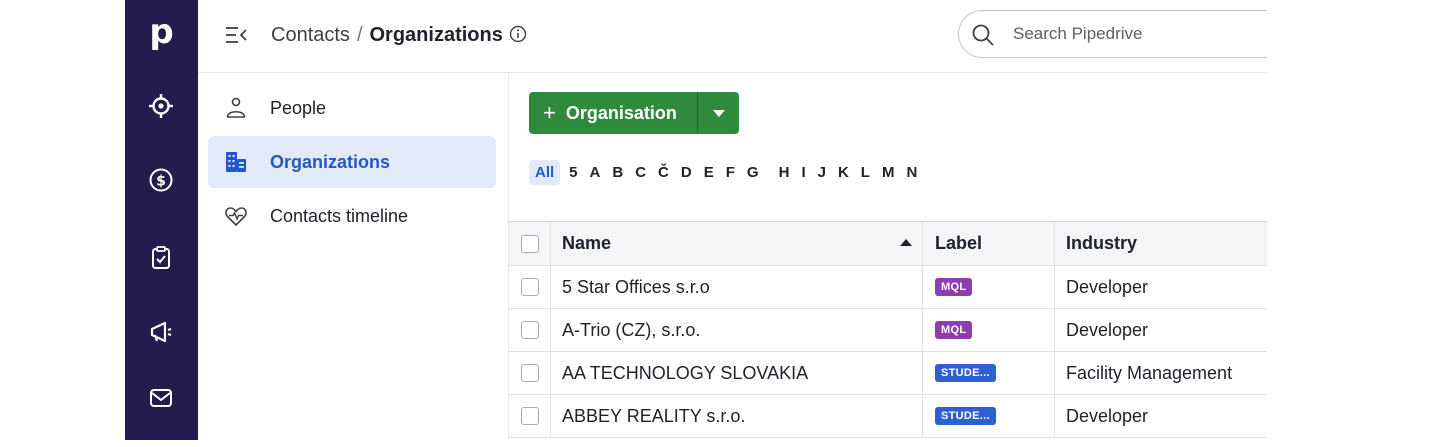 This screenshot has width=1450, height=447. Describe the element at coordinates (653, 416) in the screenshot. I see `organization-name-link: ABBEY REALITY s.r.o.` at that location.